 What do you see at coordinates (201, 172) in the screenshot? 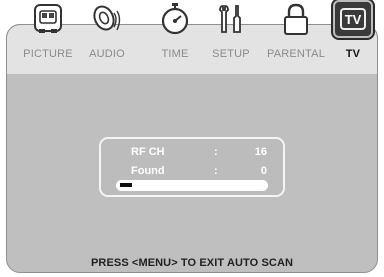
I see `found-row: Found : 0` at bounding box center [201, 172].